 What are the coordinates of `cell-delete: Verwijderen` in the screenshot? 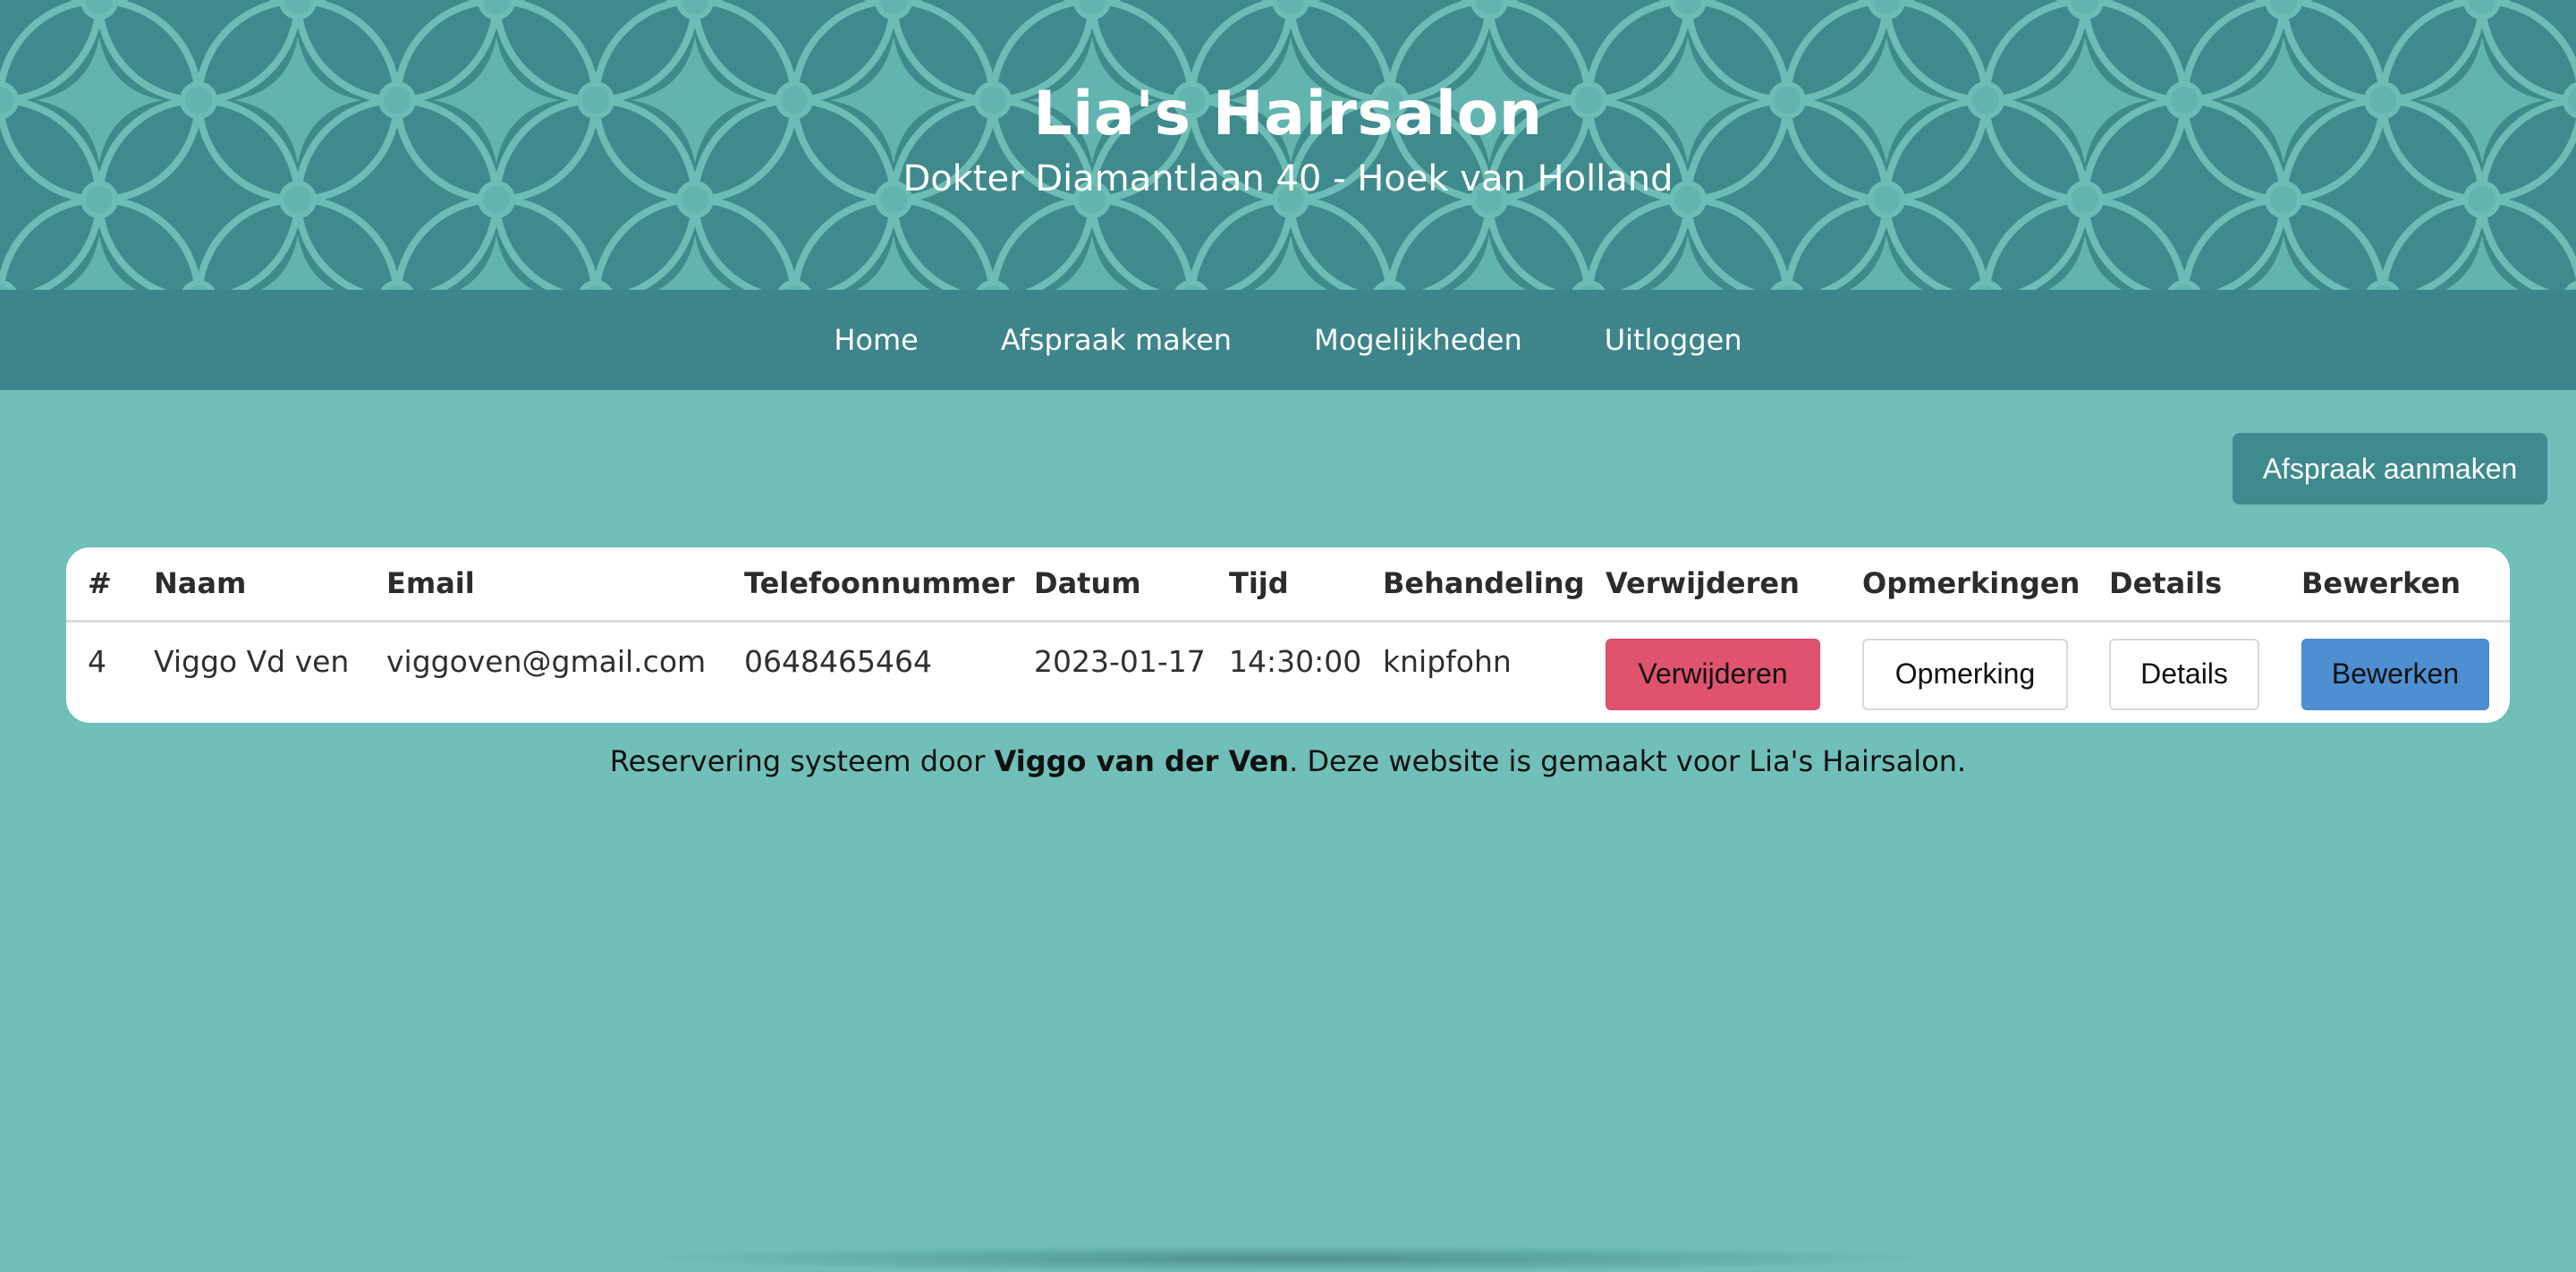 It's located at (1734, 670).